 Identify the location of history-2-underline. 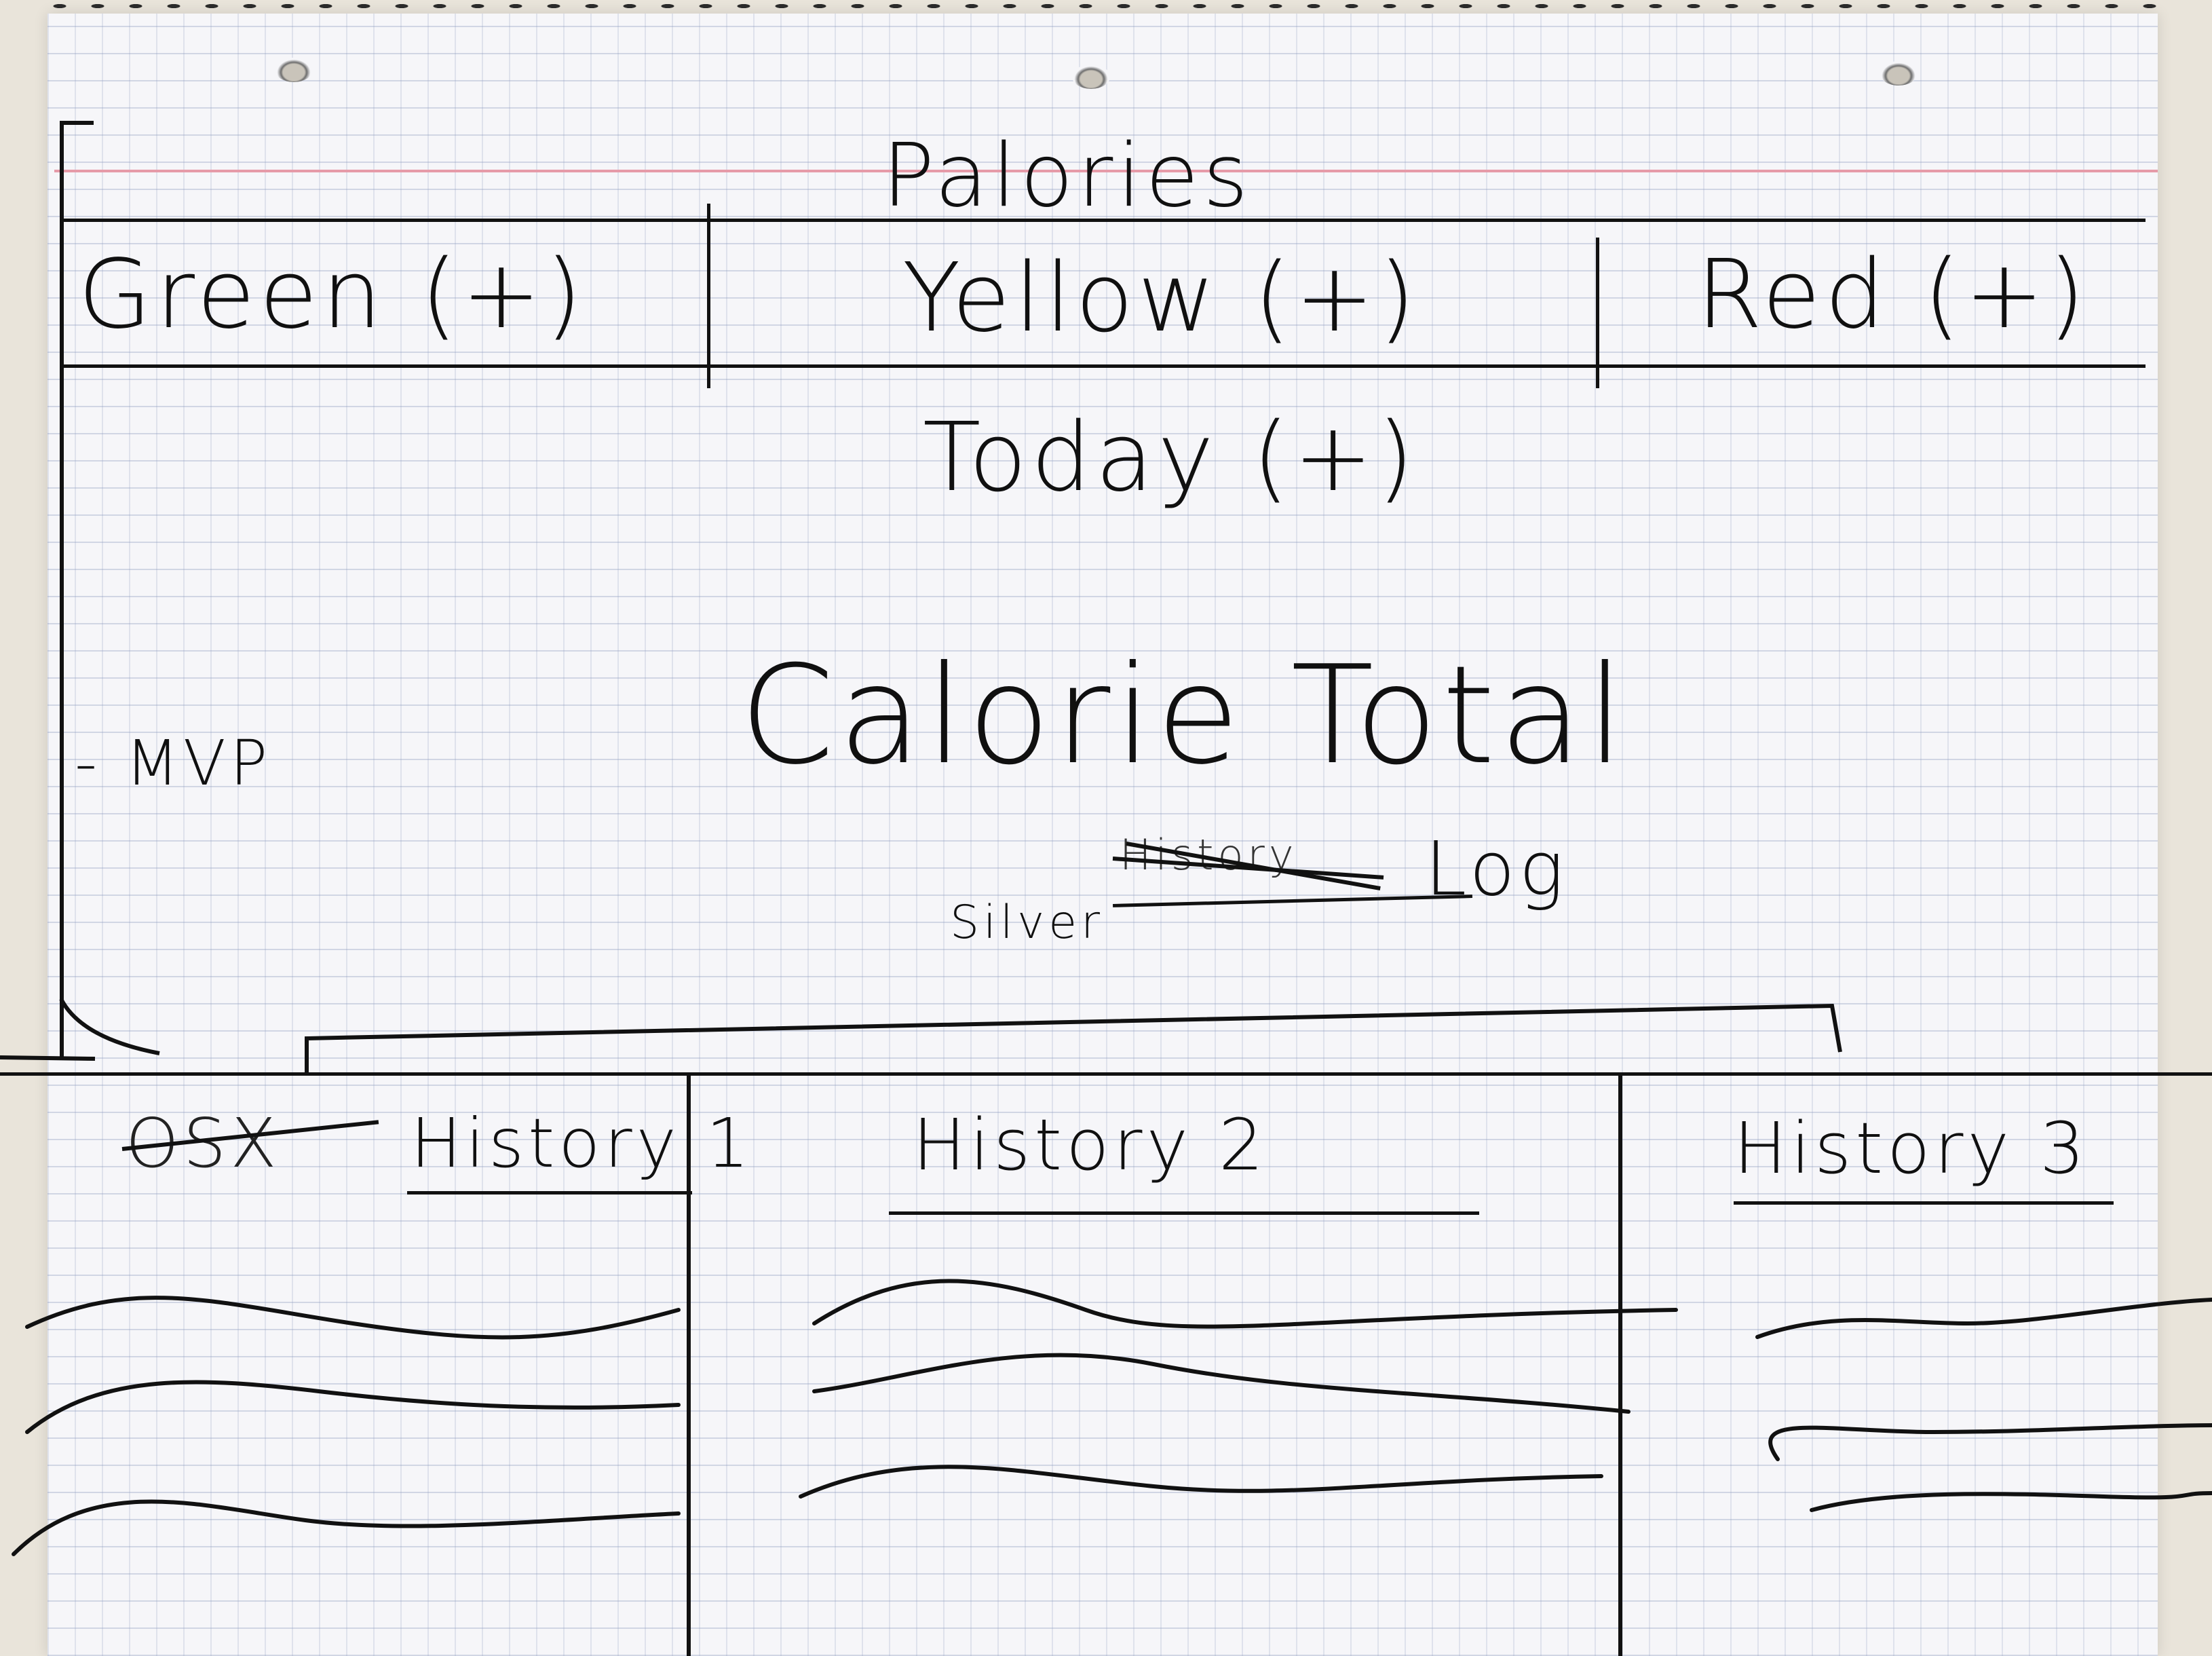
(1184, 1213).